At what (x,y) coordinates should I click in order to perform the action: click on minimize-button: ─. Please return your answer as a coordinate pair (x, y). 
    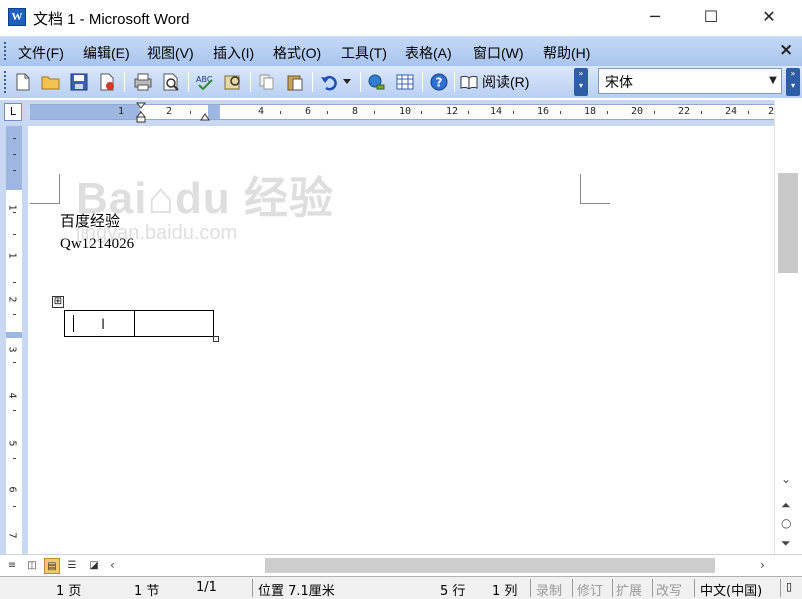
    Looking at the image, I should click on (655, 17).